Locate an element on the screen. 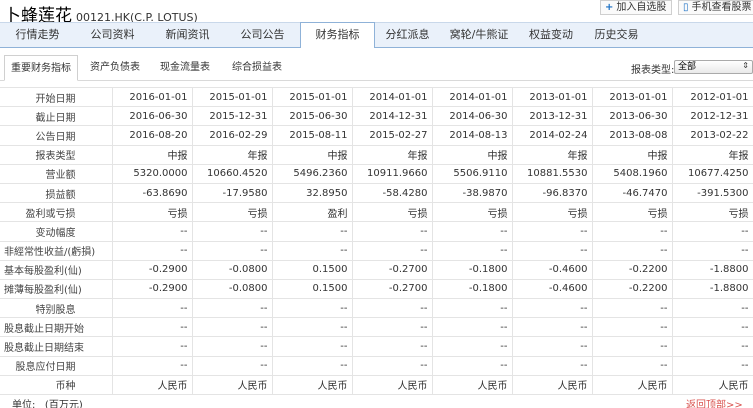  row-label: 基本每股盈利(仙) is located at coordinates (56, 270).